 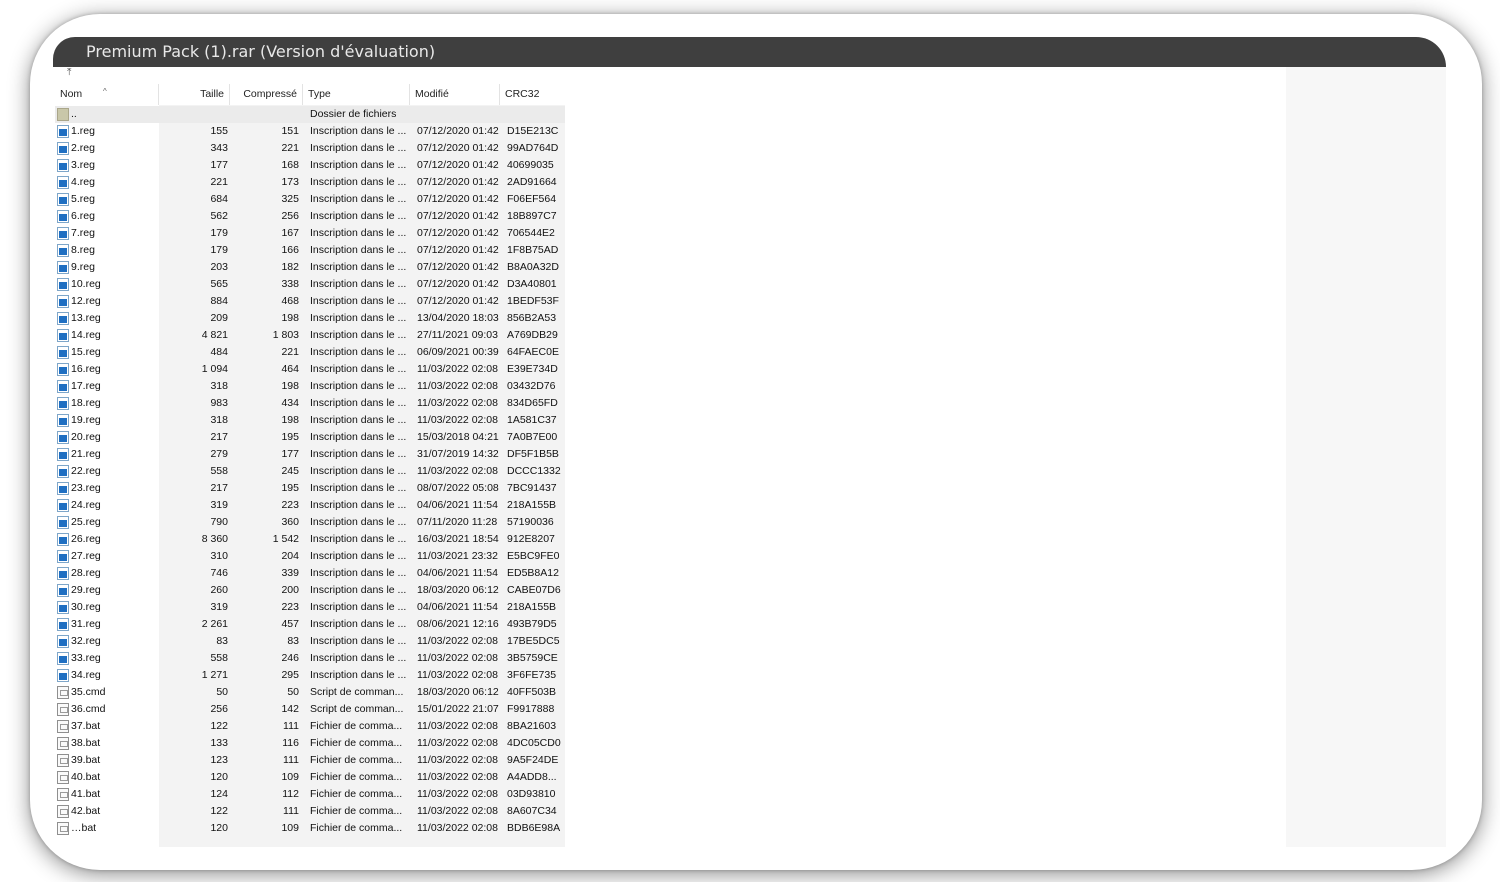 I want to click on up-arrow-icon: ⤒, so click(x=69, y=72).